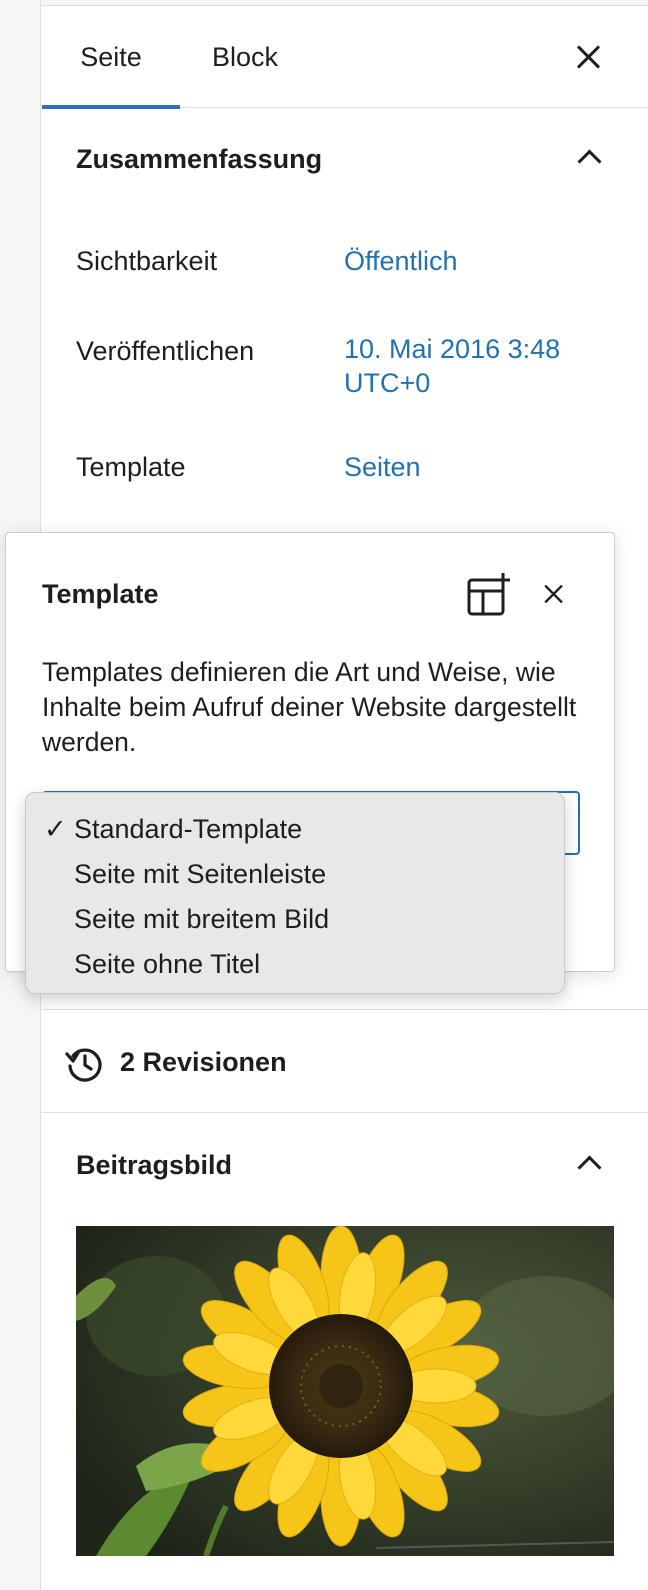 The height and width of the screenshot is (1590, 648). Describe the element at coordinates (554, 594) in the screenshot. I see `close-popover-icon` at that location.